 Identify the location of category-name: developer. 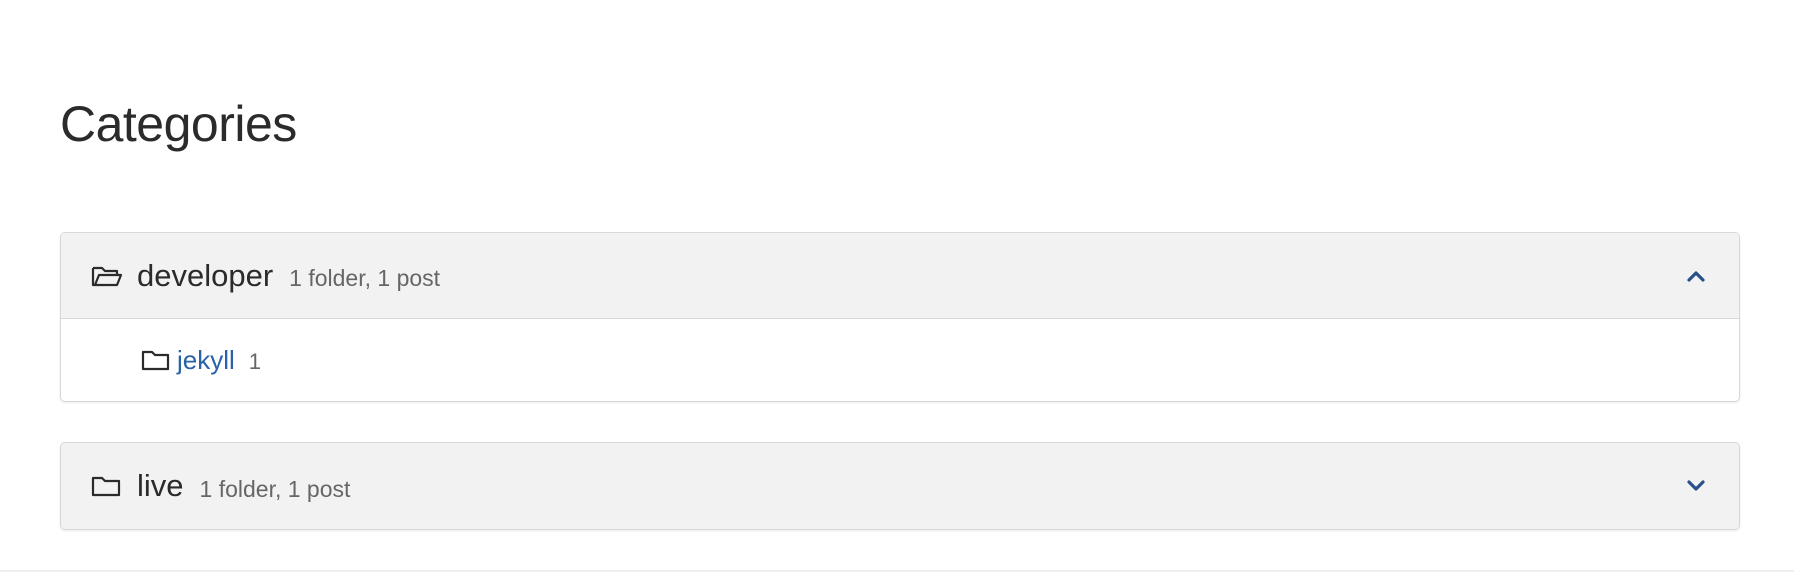
(205, 275).